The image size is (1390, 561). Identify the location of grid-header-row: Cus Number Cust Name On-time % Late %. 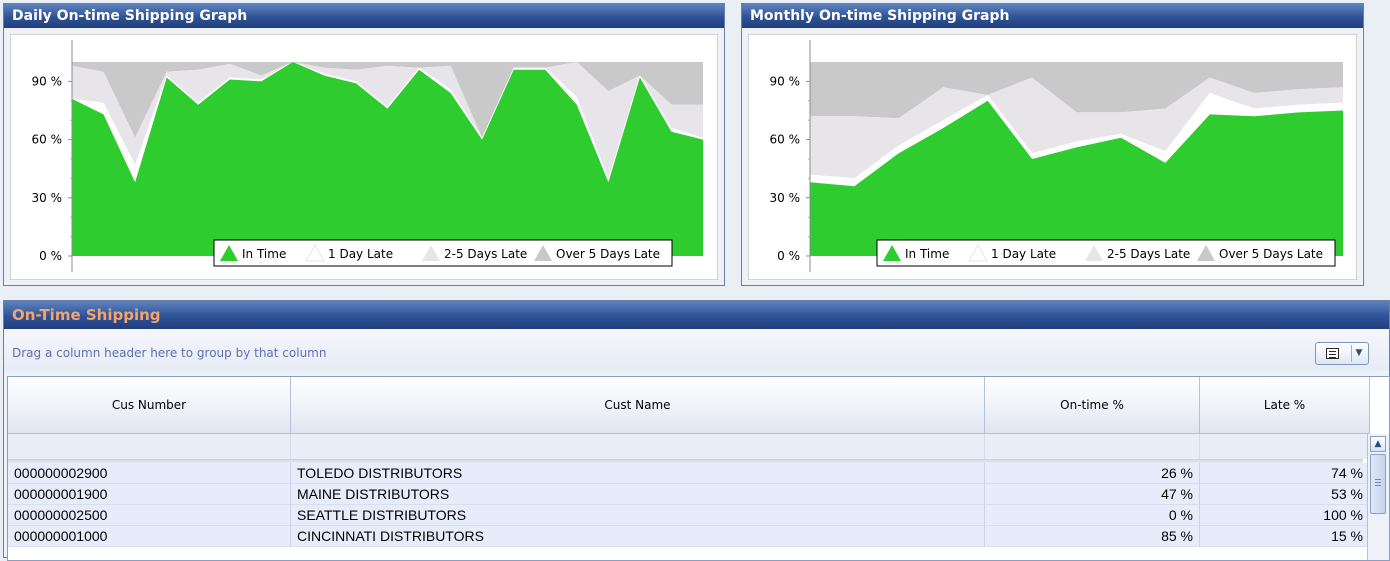
(689, 405).